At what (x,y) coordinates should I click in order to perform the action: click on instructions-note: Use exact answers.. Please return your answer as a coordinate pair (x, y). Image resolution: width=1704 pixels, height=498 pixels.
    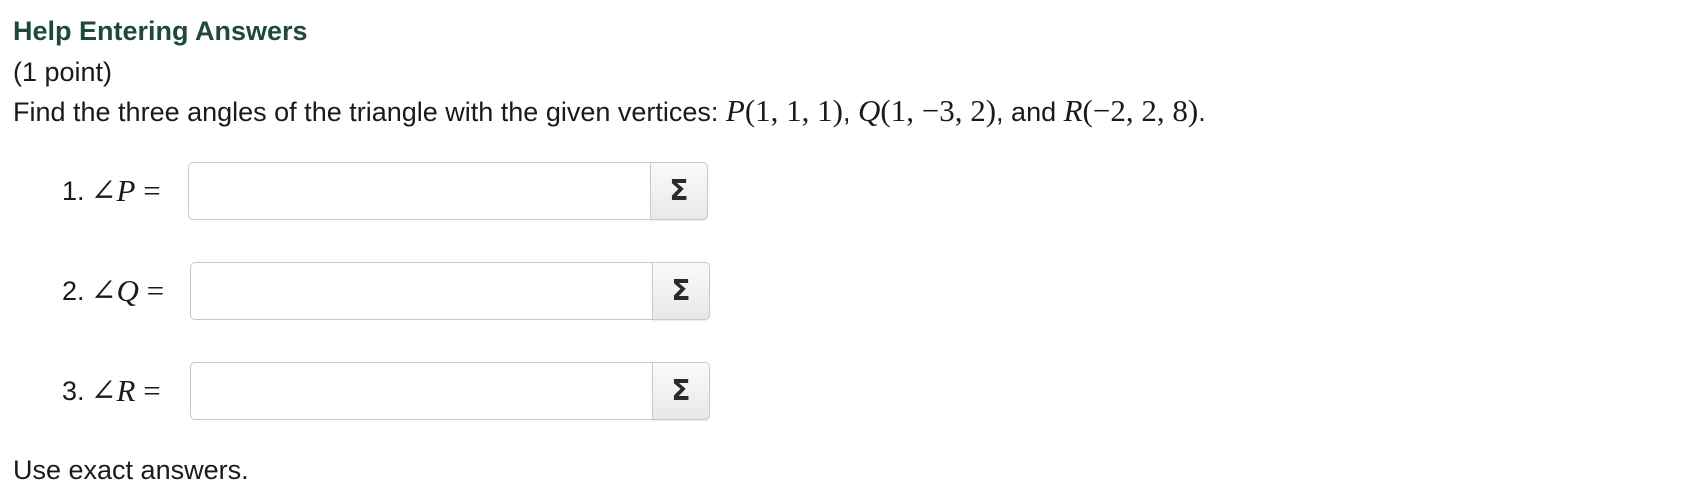
    Looking at the image, I should click on (131, 470).